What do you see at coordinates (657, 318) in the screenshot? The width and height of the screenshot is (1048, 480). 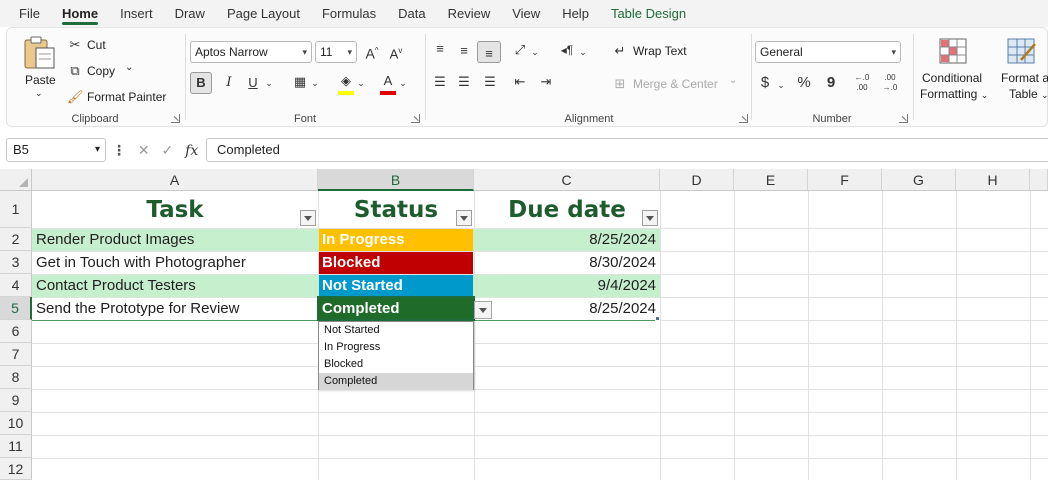 I see `table-resize-handle` at bounding box center [657, 318].